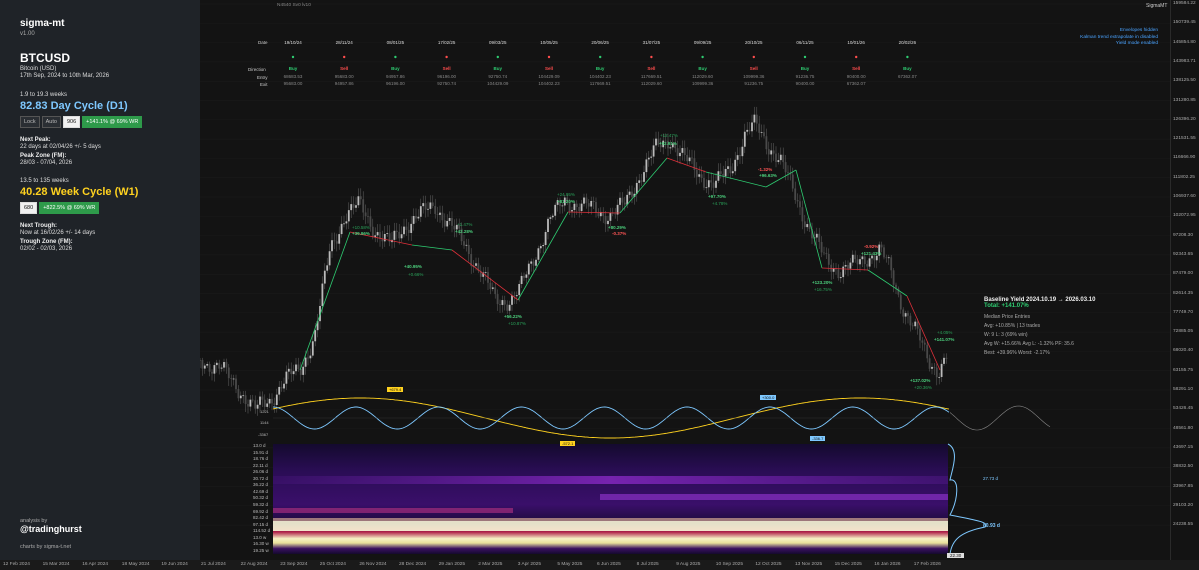  What do you see at coordinates (263, 434) in the screenshot?
I see `osc-low-label: -3367` at bounding box center [263, 434].